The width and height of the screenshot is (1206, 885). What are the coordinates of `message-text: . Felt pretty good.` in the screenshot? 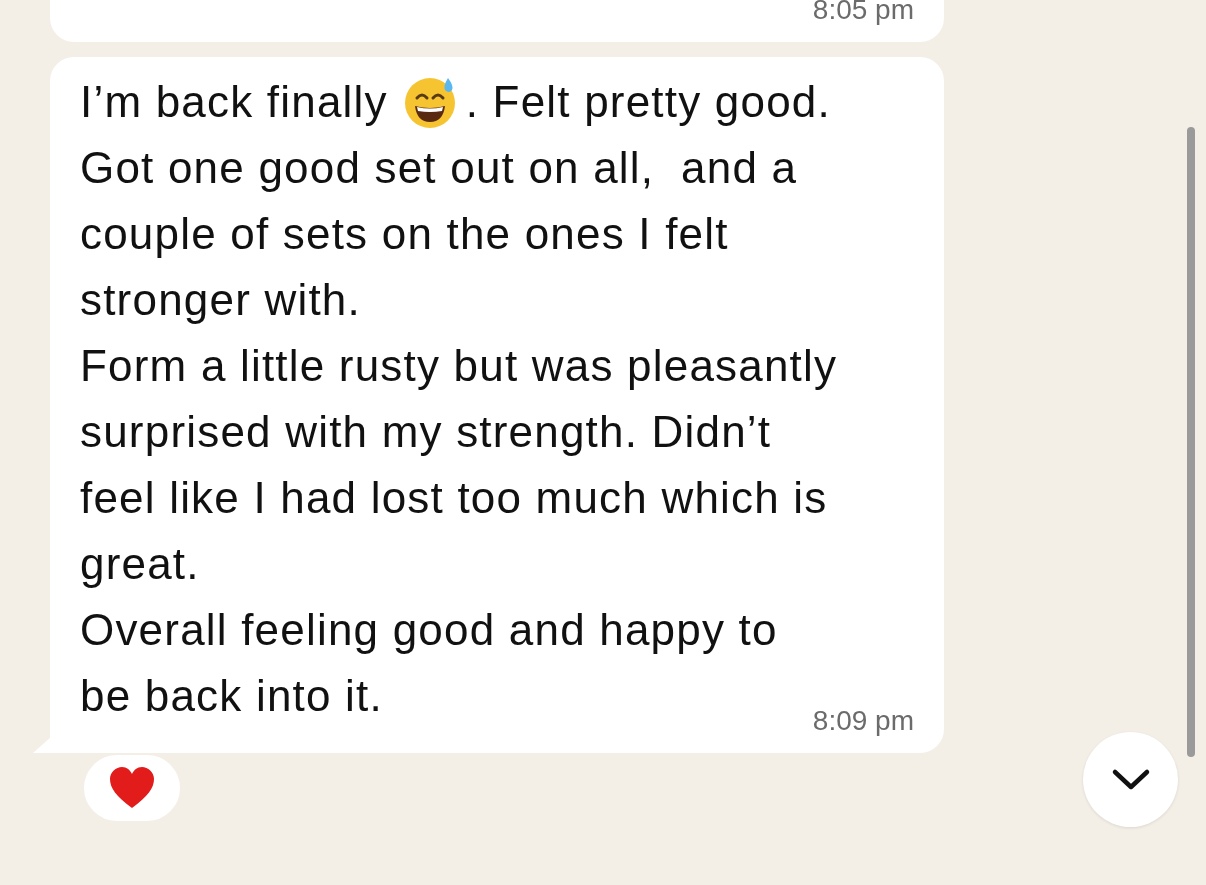 It's located at (648, 102).